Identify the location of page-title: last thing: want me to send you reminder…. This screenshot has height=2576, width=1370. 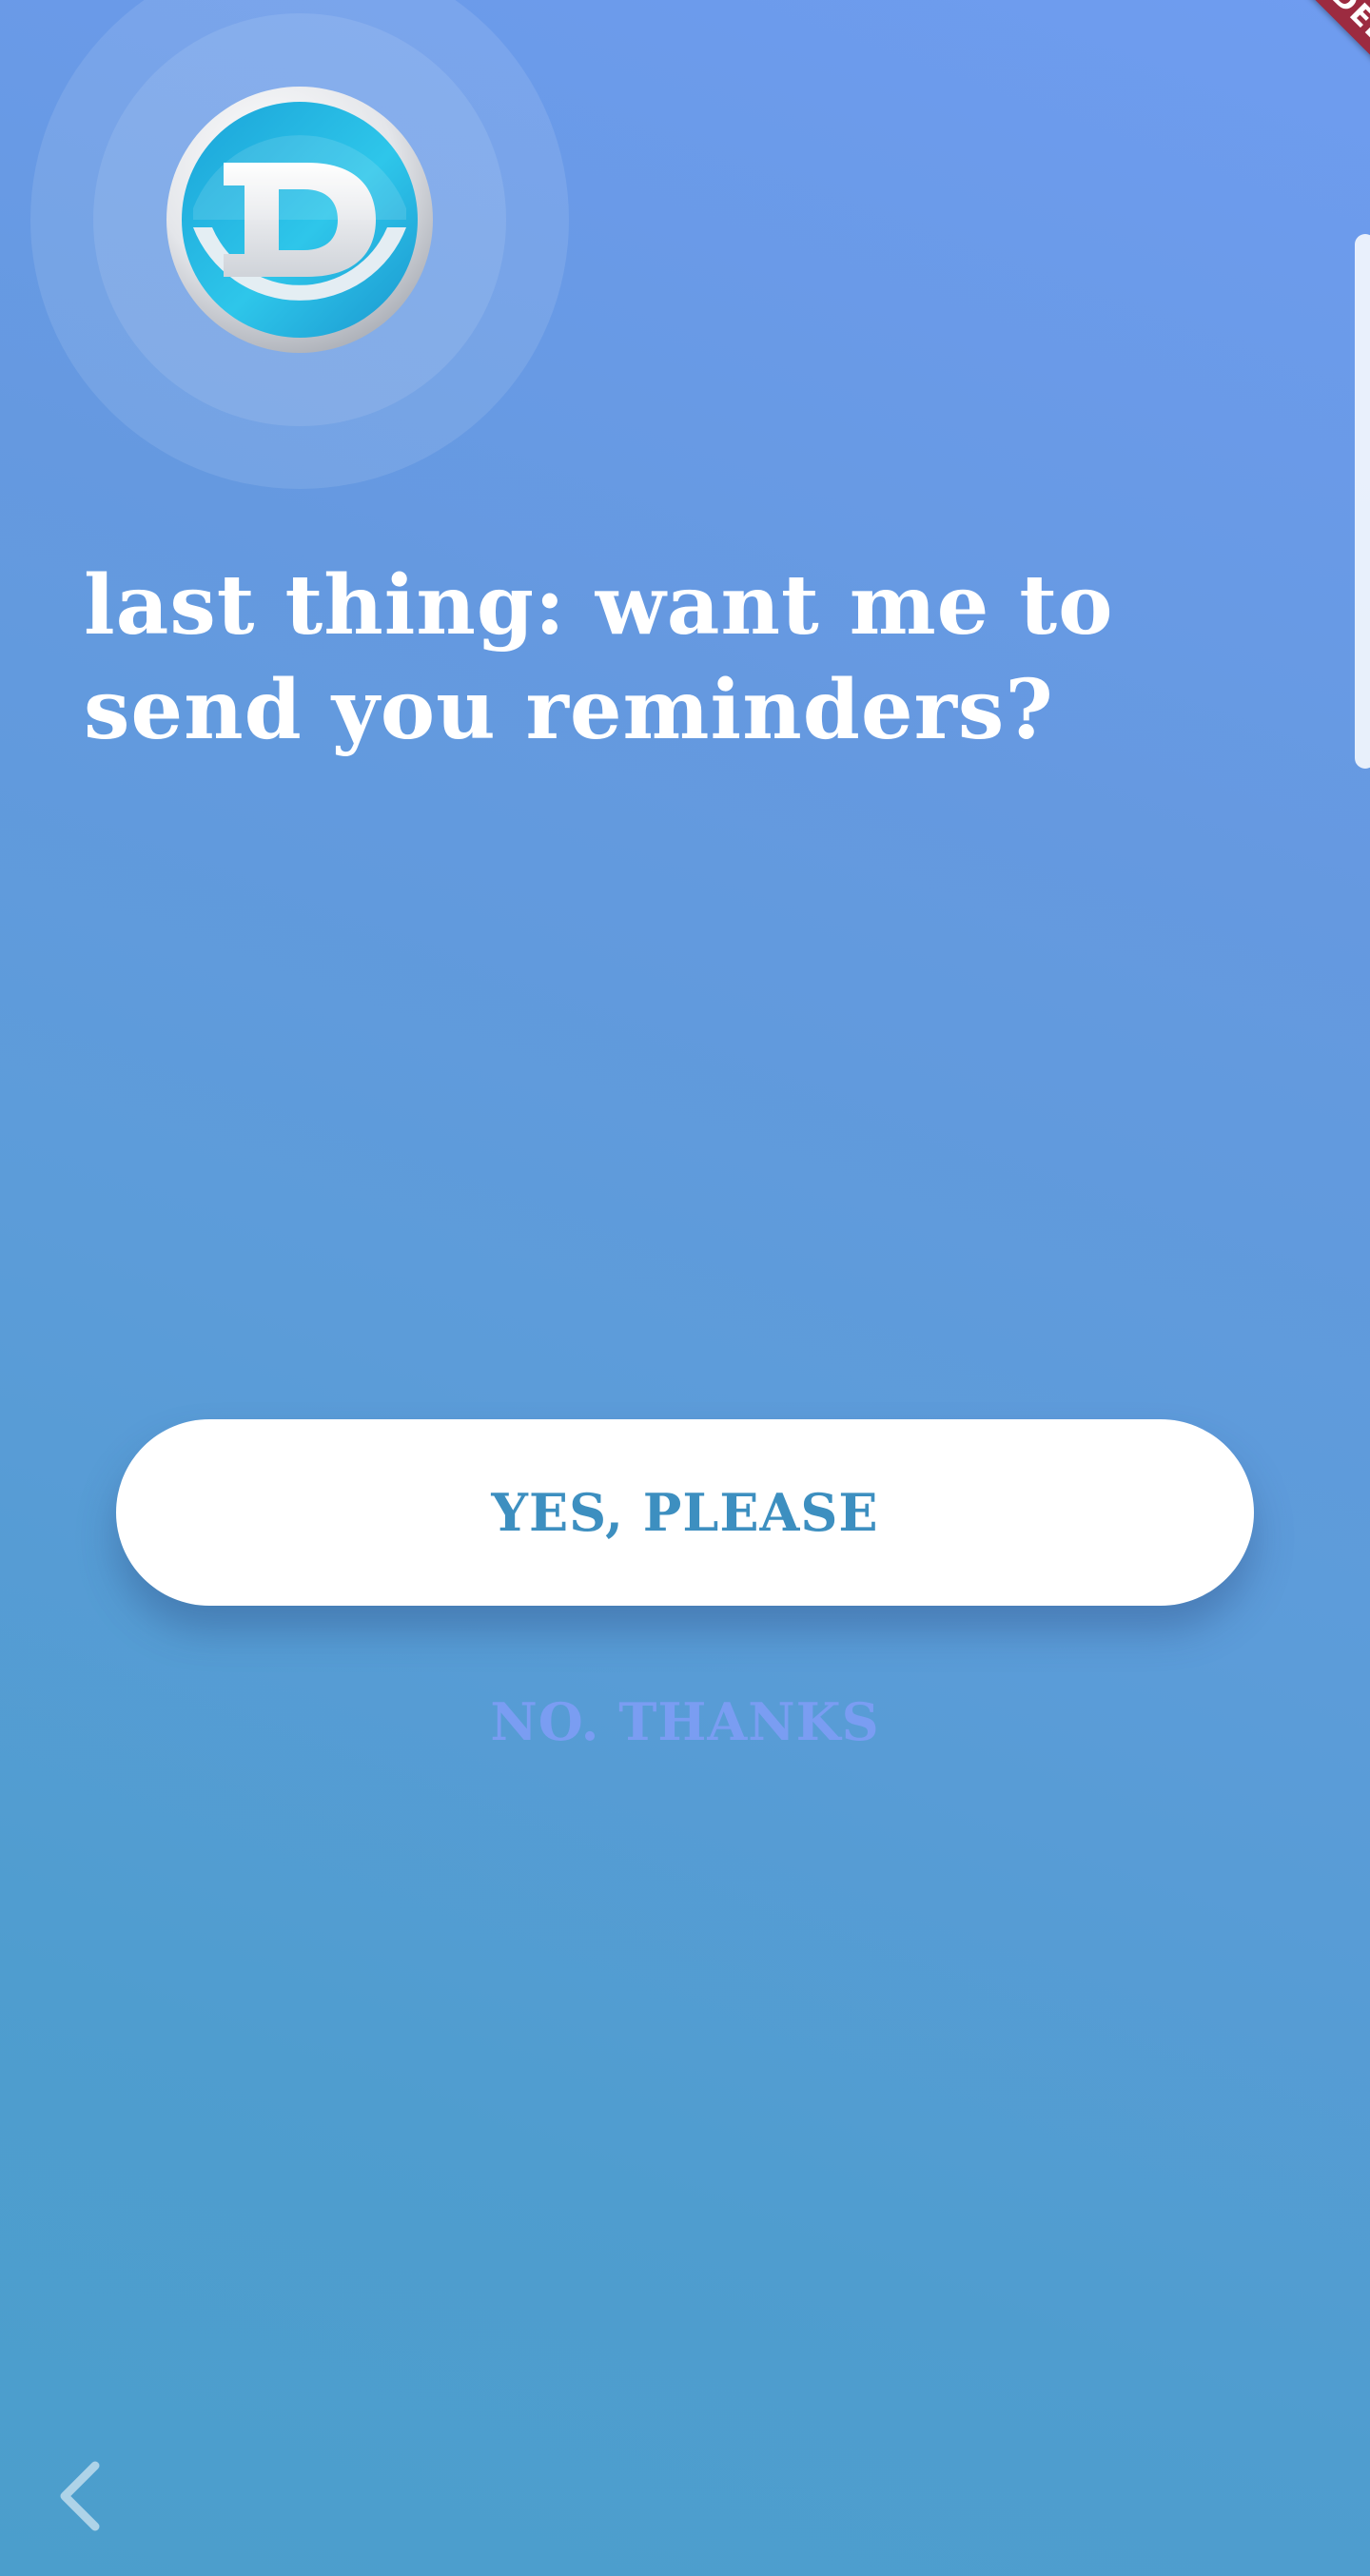
(599, 658).